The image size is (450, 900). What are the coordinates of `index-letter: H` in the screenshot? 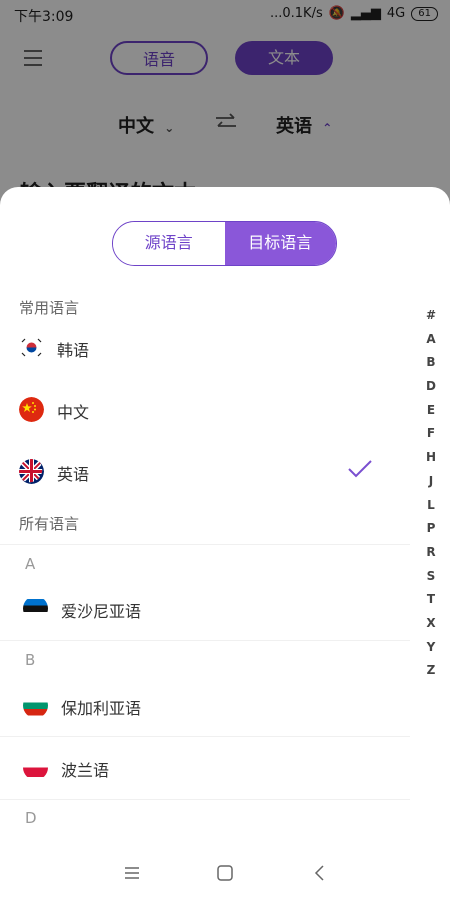 It's located at (431, 458).